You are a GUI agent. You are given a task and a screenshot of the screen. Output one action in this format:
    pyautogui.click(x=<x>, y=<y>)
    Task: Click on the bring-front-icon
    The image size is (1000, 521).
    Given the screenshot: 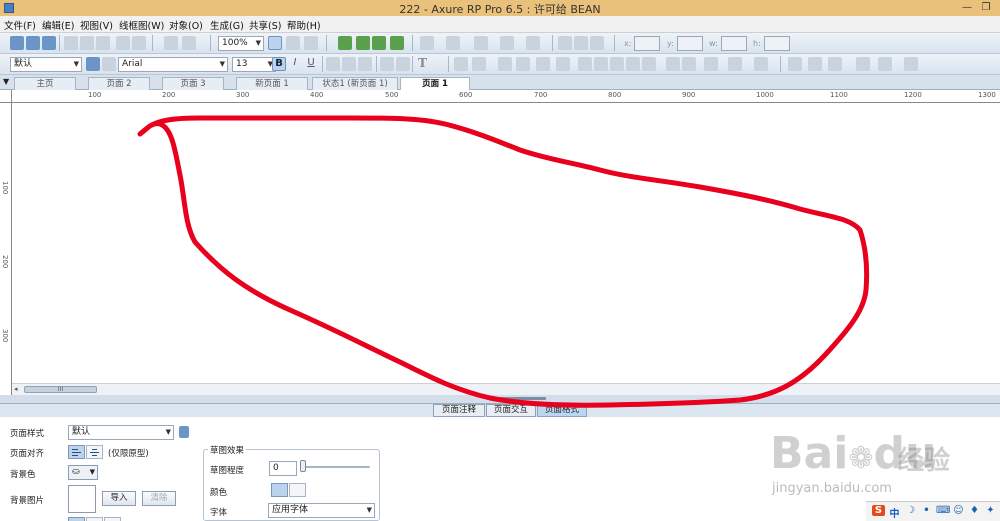 What is the action you would take?
    pyautogui.click(x=461, y=64)
    